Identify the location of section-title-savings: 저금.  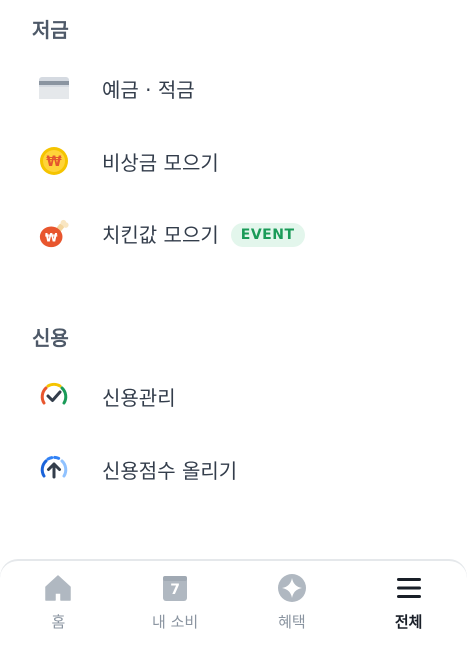
(50, 30).